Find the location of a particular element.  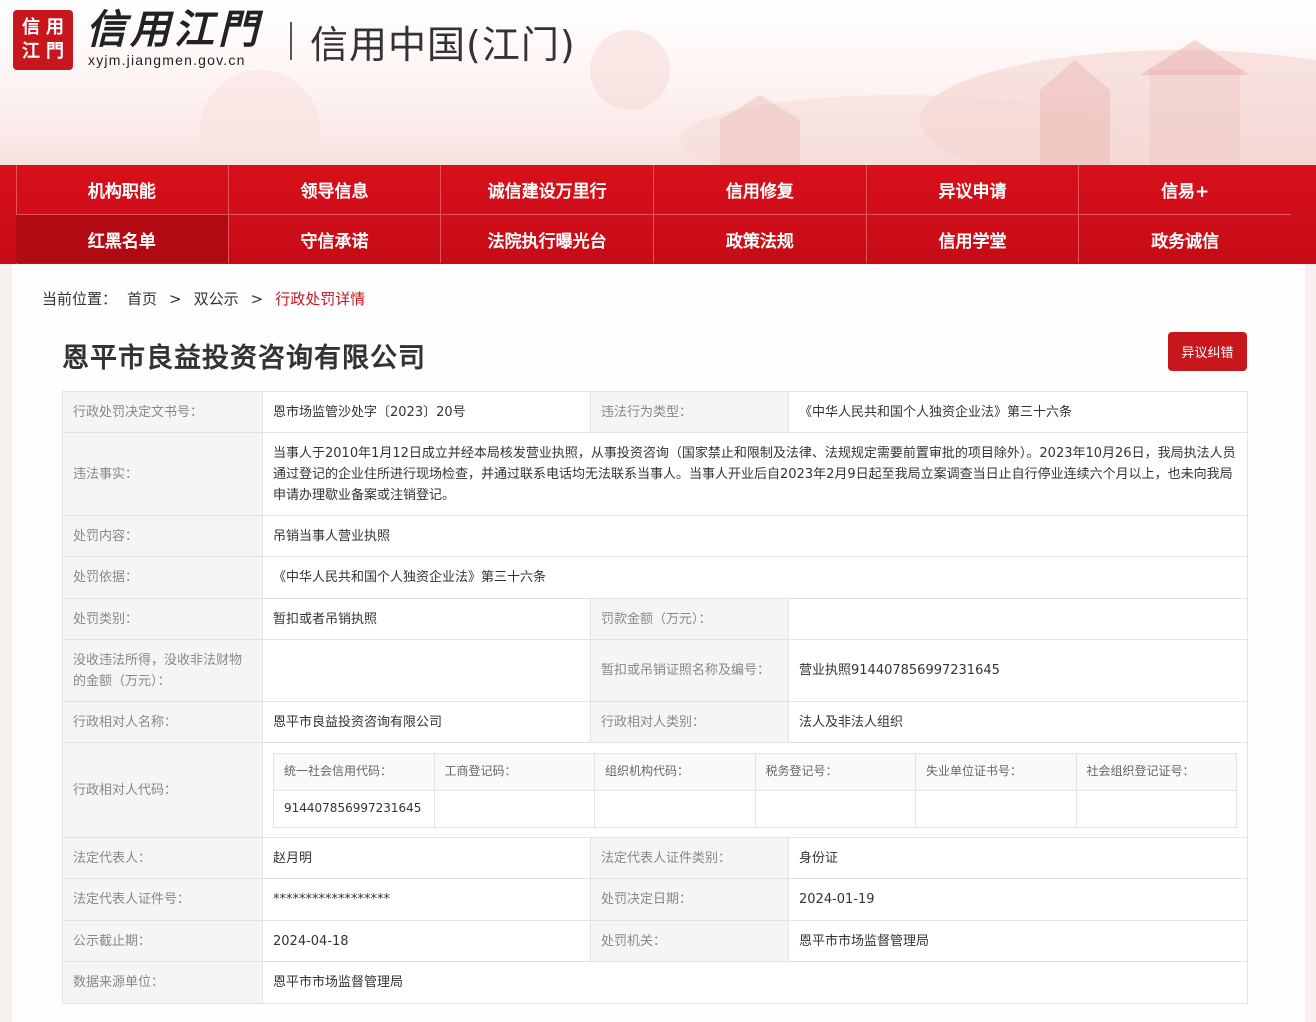

party-name-value: 恩平市良益投资咨询有限公司 is located at coordinates (426, 722).